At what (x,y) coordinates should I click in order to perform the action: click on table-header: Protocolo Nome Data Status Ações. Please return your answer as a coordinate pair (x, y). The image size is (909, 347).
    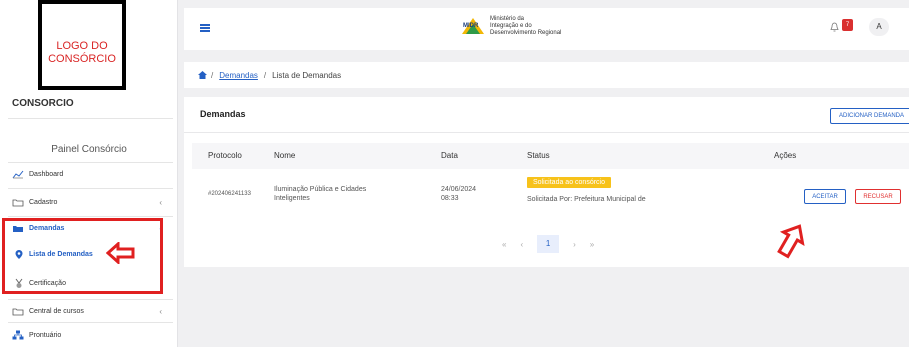
    Looking at the image, I should click on (550, 156).